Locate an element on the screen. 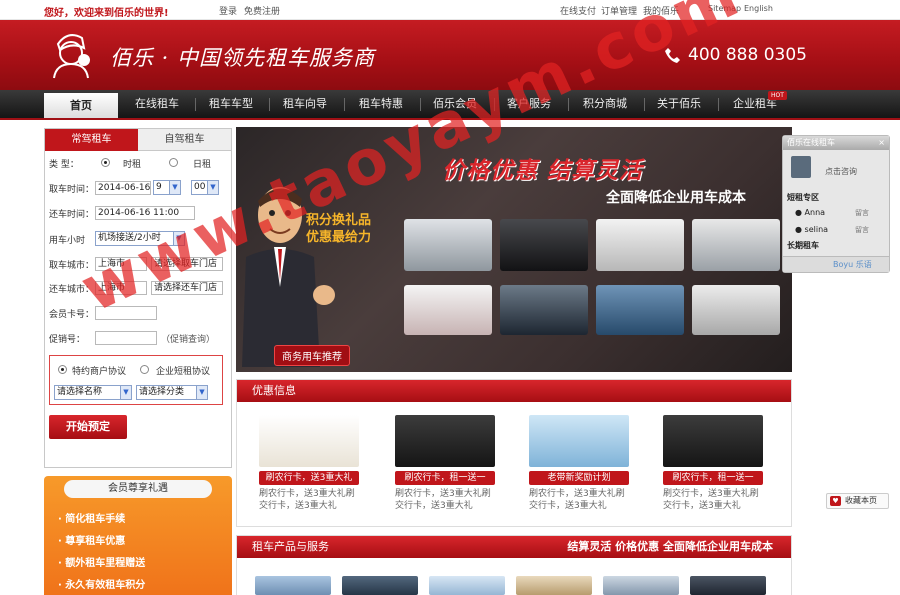 Image resolution: width=900 pixels, height=595 pixels. sitemap-link: Sitemap is located at coordinates (724, 8).